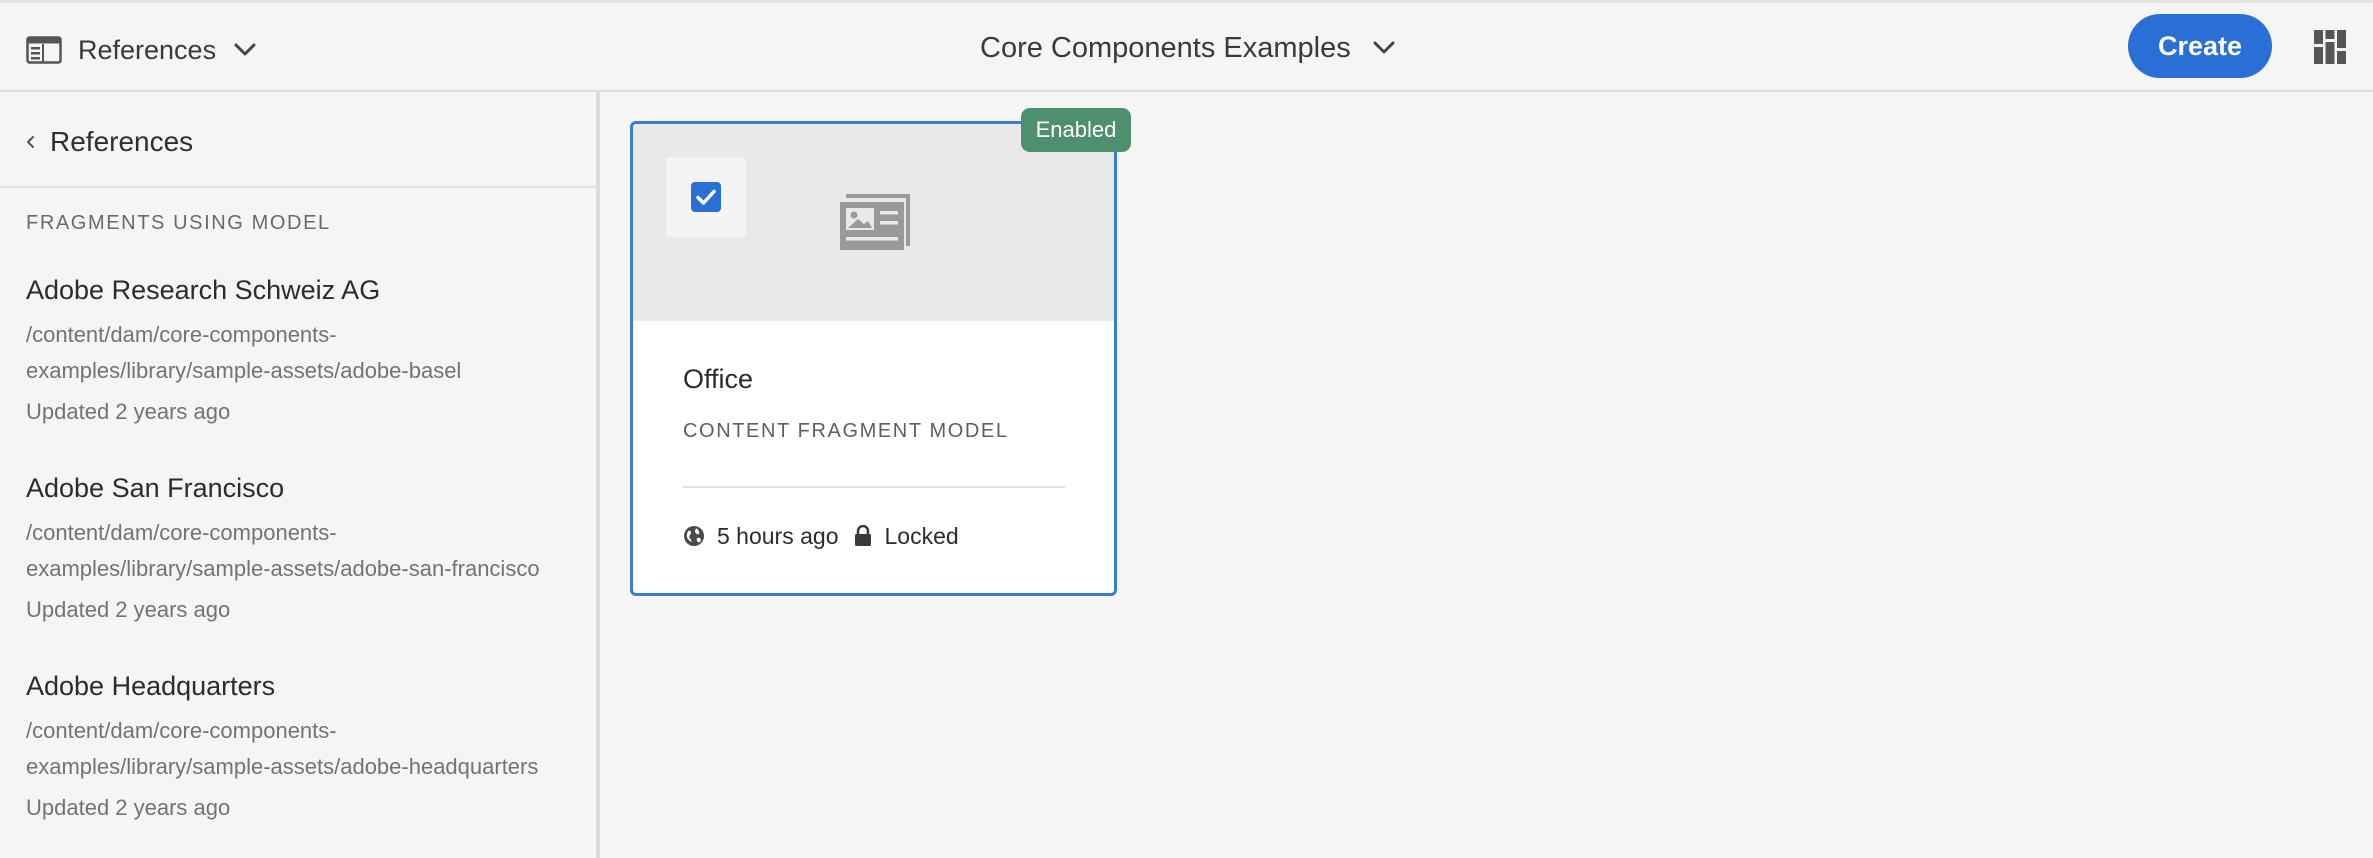  I want to click on content-fragment-icon, so click(875, 222).